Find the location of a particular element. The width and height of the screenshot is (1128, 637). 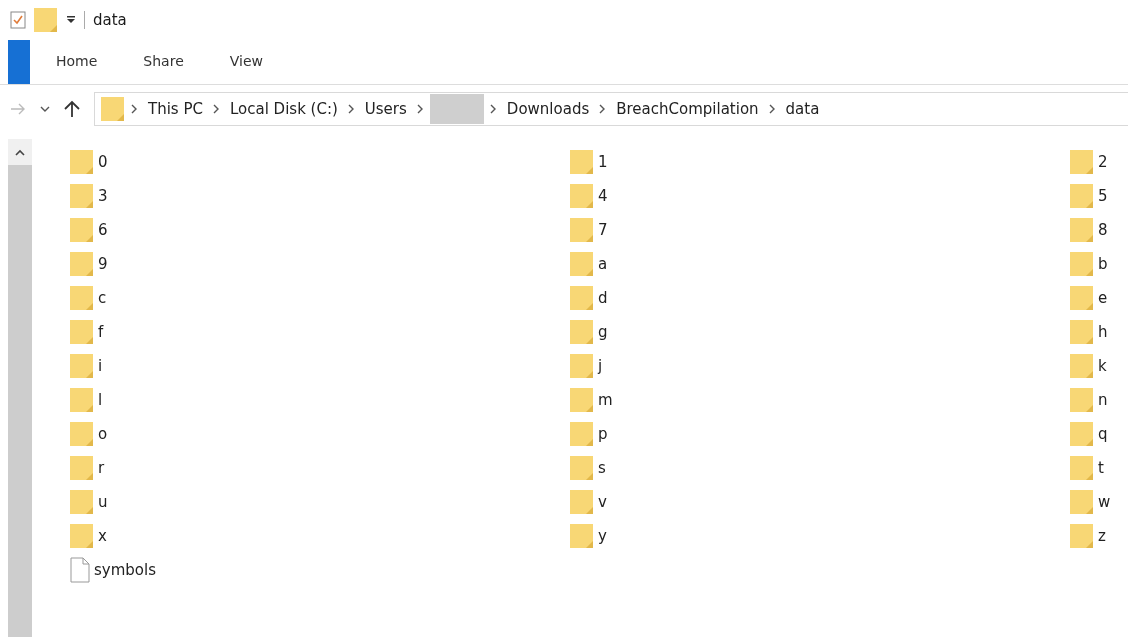

file-name: p is located at coordinates (603, 434).